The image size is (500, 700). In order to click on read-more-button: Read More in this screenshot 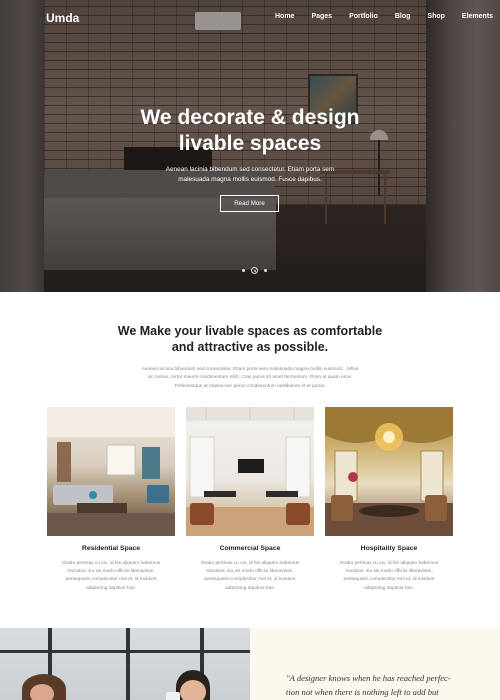, I will do `click(249, 203)`.